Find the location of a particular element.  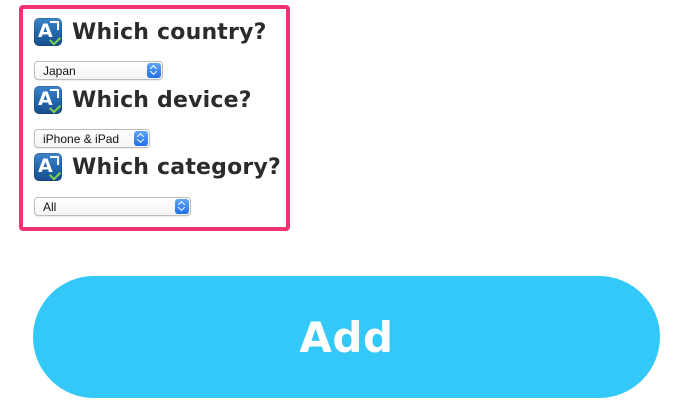

device-title: Which device? is located at coordinates (162, 100).